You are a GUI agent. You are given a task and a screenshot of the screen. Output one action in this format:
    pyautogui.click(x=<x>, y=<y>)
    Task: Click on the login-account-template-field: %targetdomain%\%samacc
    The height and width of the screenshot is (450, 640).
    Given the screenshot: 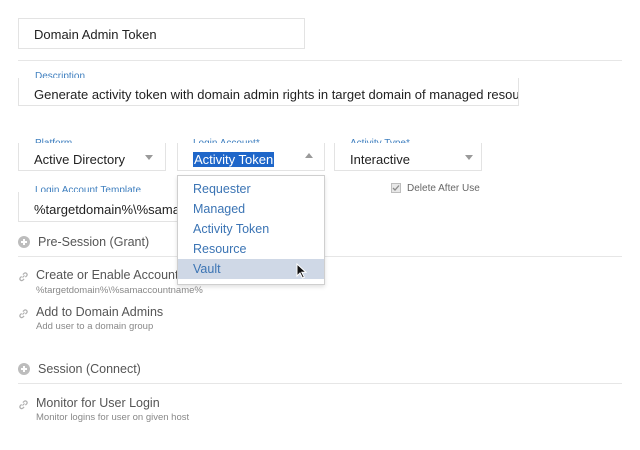 What is the action you would take?
    pyautogui.click(x=98, y=207)
    